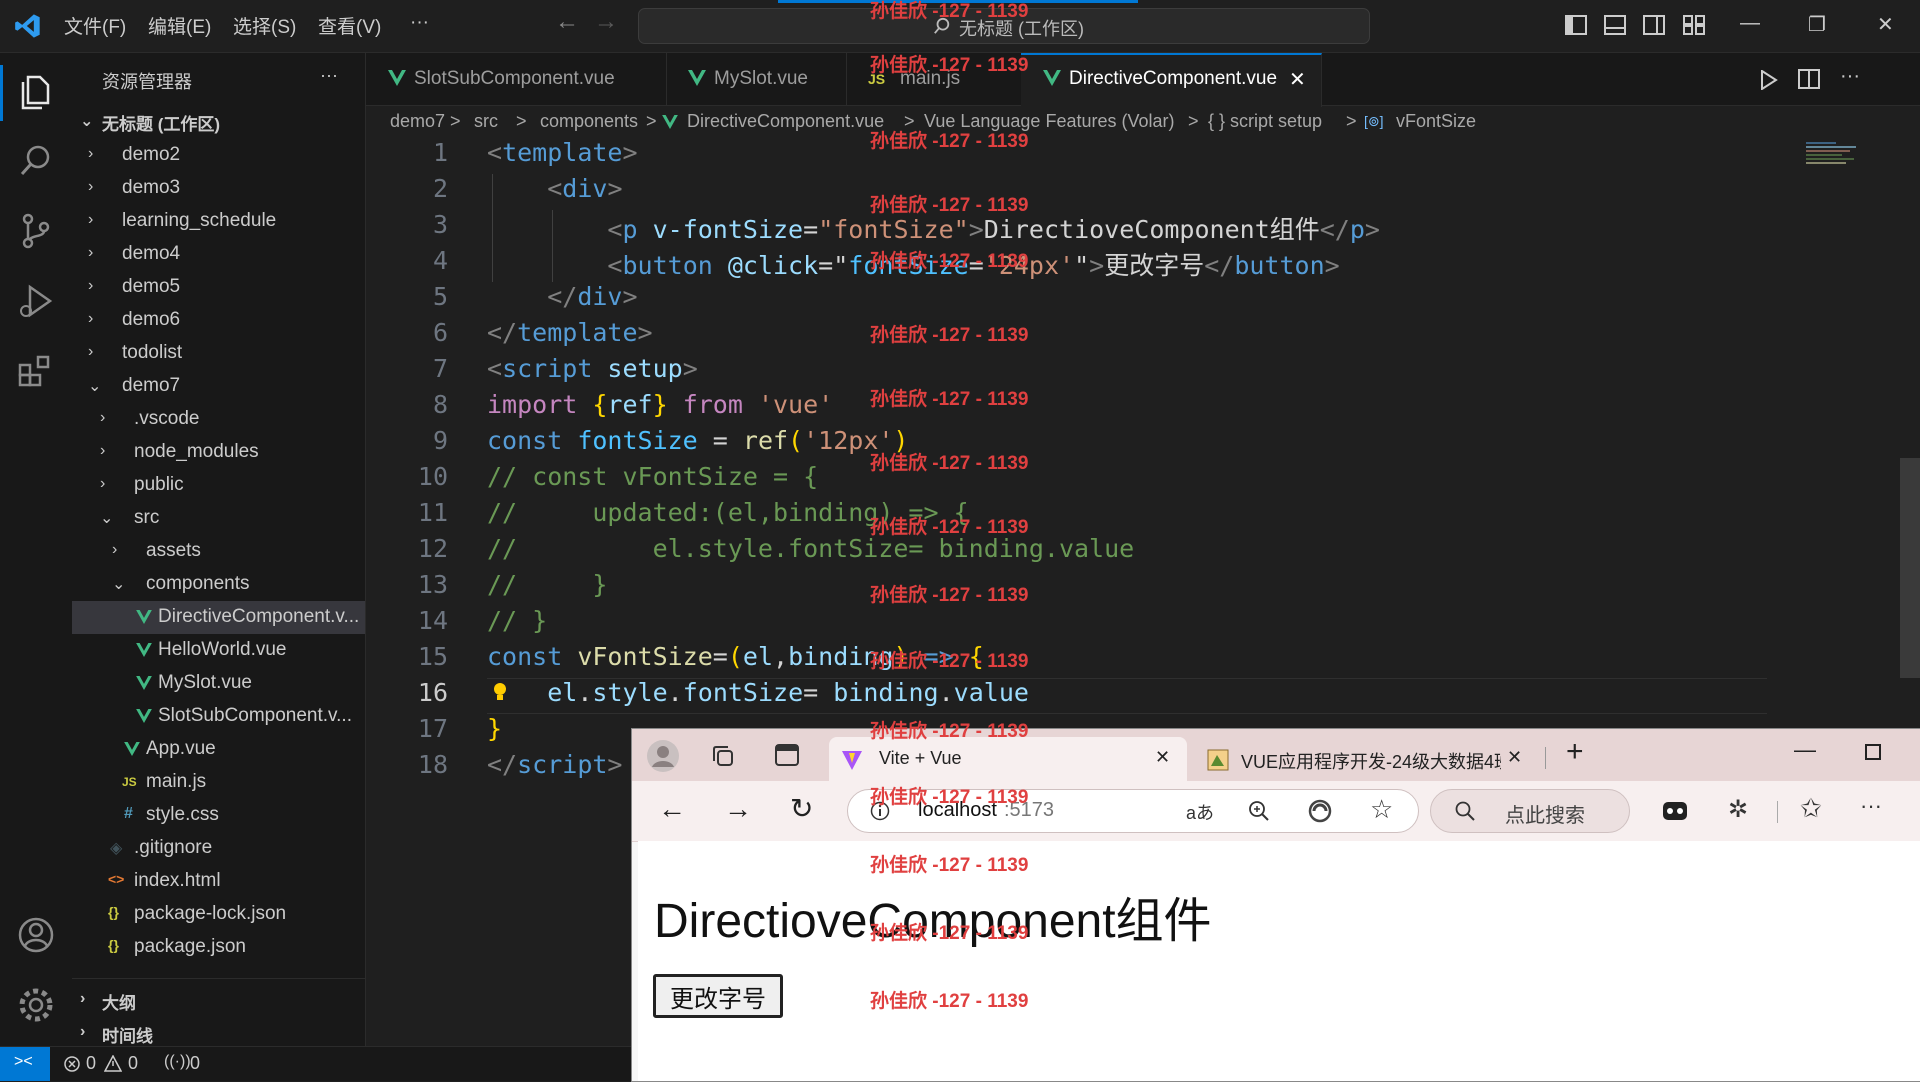 Image resolution: width=1920 pixels, height=1082 pixels. What do you see at coordinates (419, 23) in the screenshot?
I see `menu-more: ···` at bounding box center [419, 23].